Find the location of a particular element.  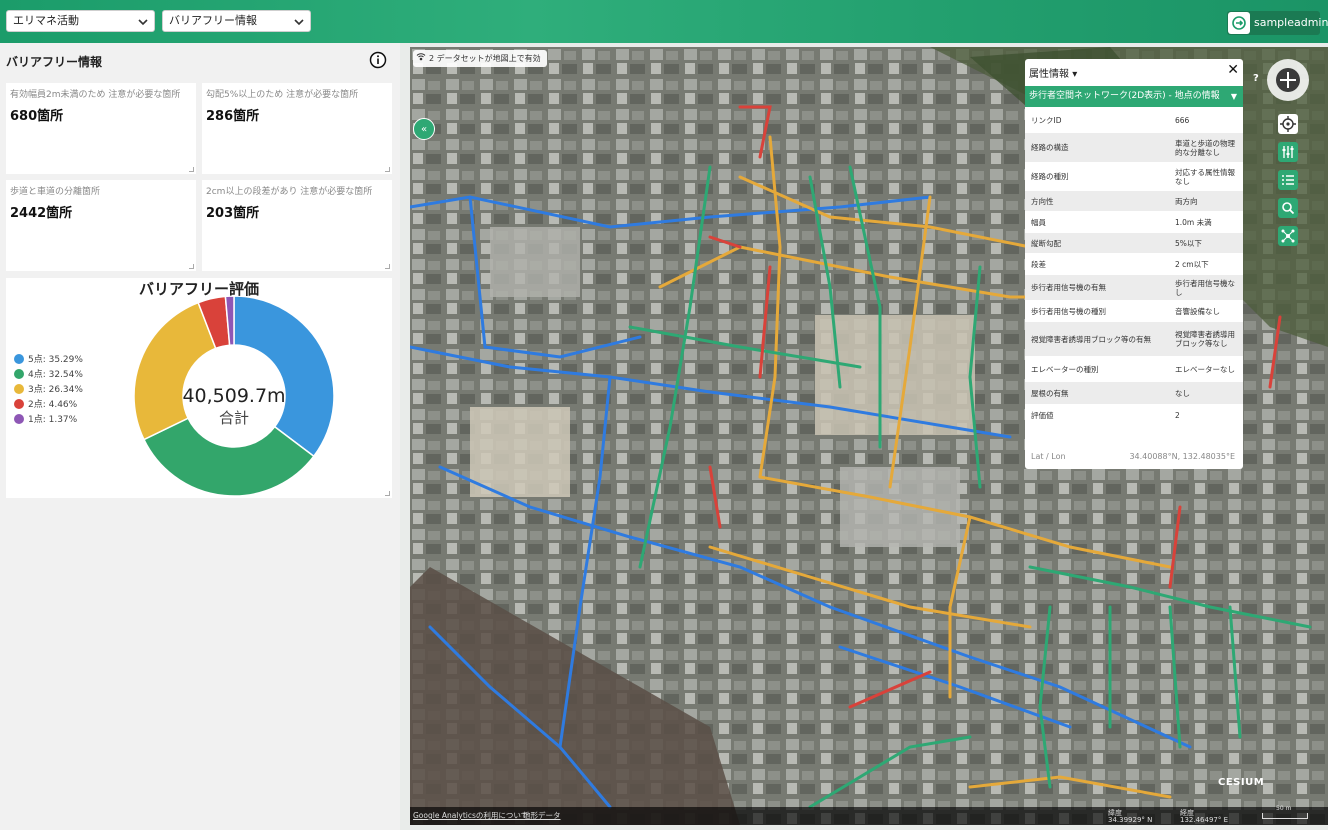

analytics-link: Google Analyticsの利用について is located at coordinates (470, 815).